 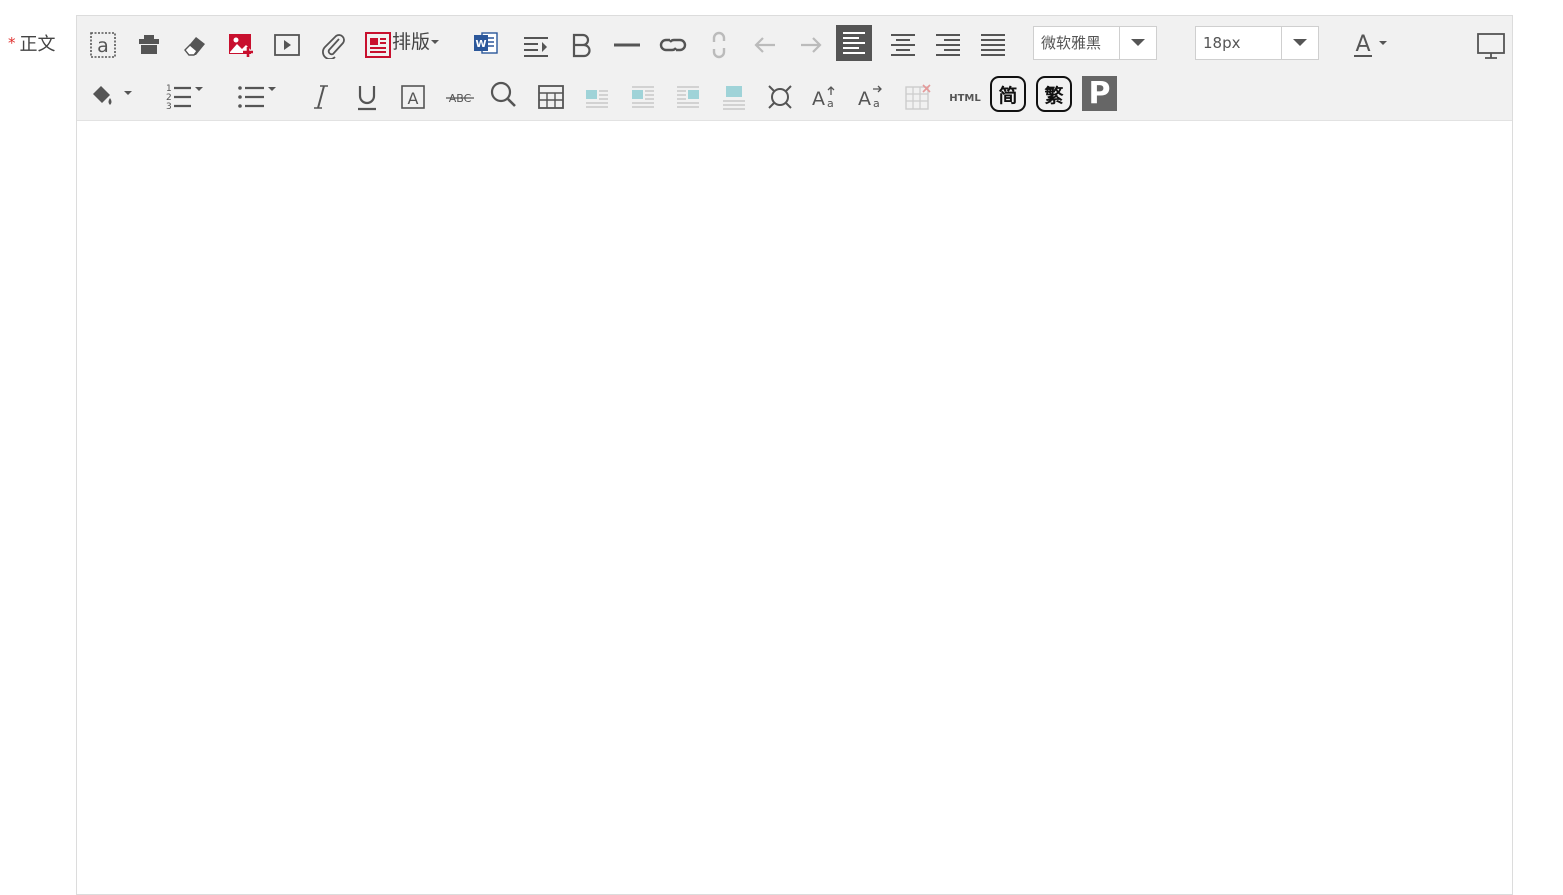 What do you see at coordinates (1222, 43) in the screenshot?
I see `font-size-value: 18px` at bounding box center [1222, 43].